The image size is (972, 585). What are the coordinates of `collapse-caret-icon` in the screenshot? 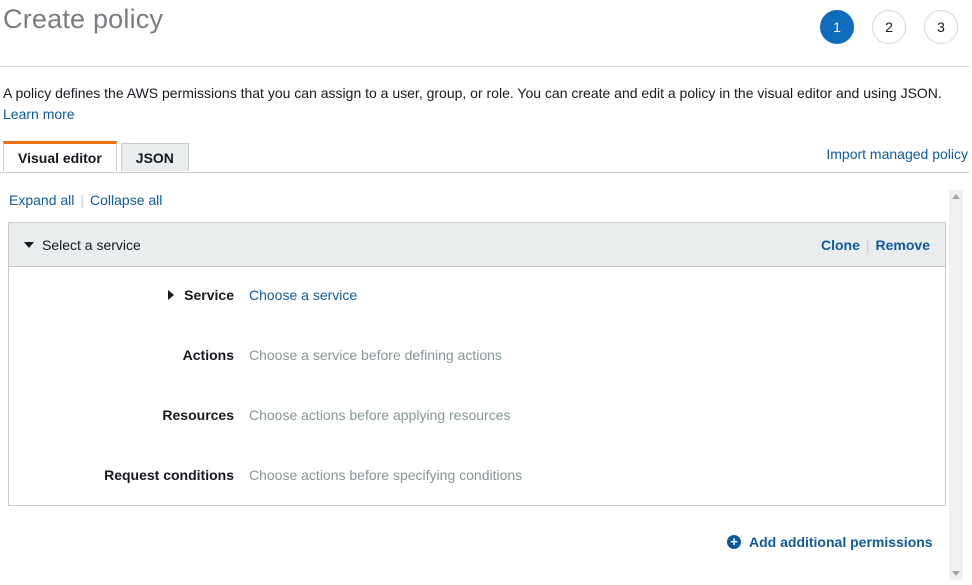 It's located at (29, 244).